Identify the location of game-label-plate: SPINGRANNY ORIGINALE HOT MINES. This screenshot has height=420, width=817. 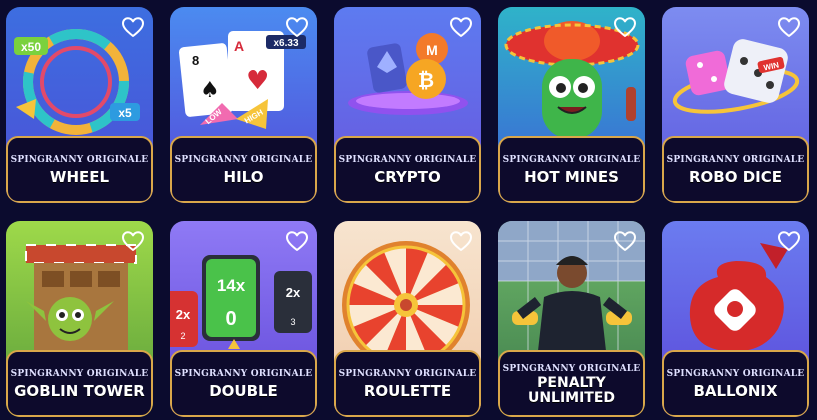
(571, 169).